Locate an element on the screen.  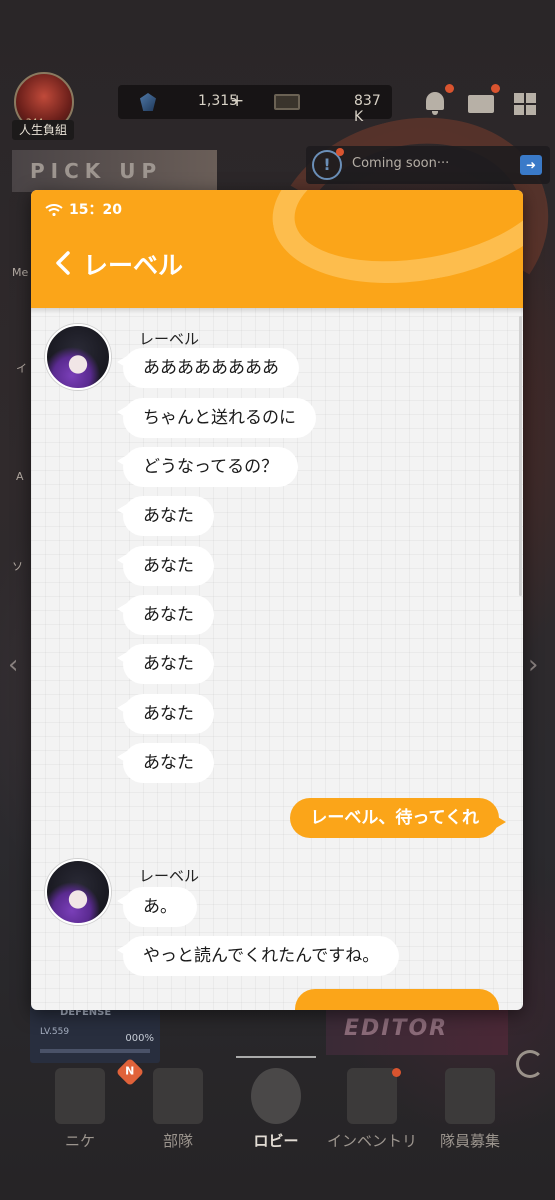
nikke-icon is located at coordinates (80, 1096).